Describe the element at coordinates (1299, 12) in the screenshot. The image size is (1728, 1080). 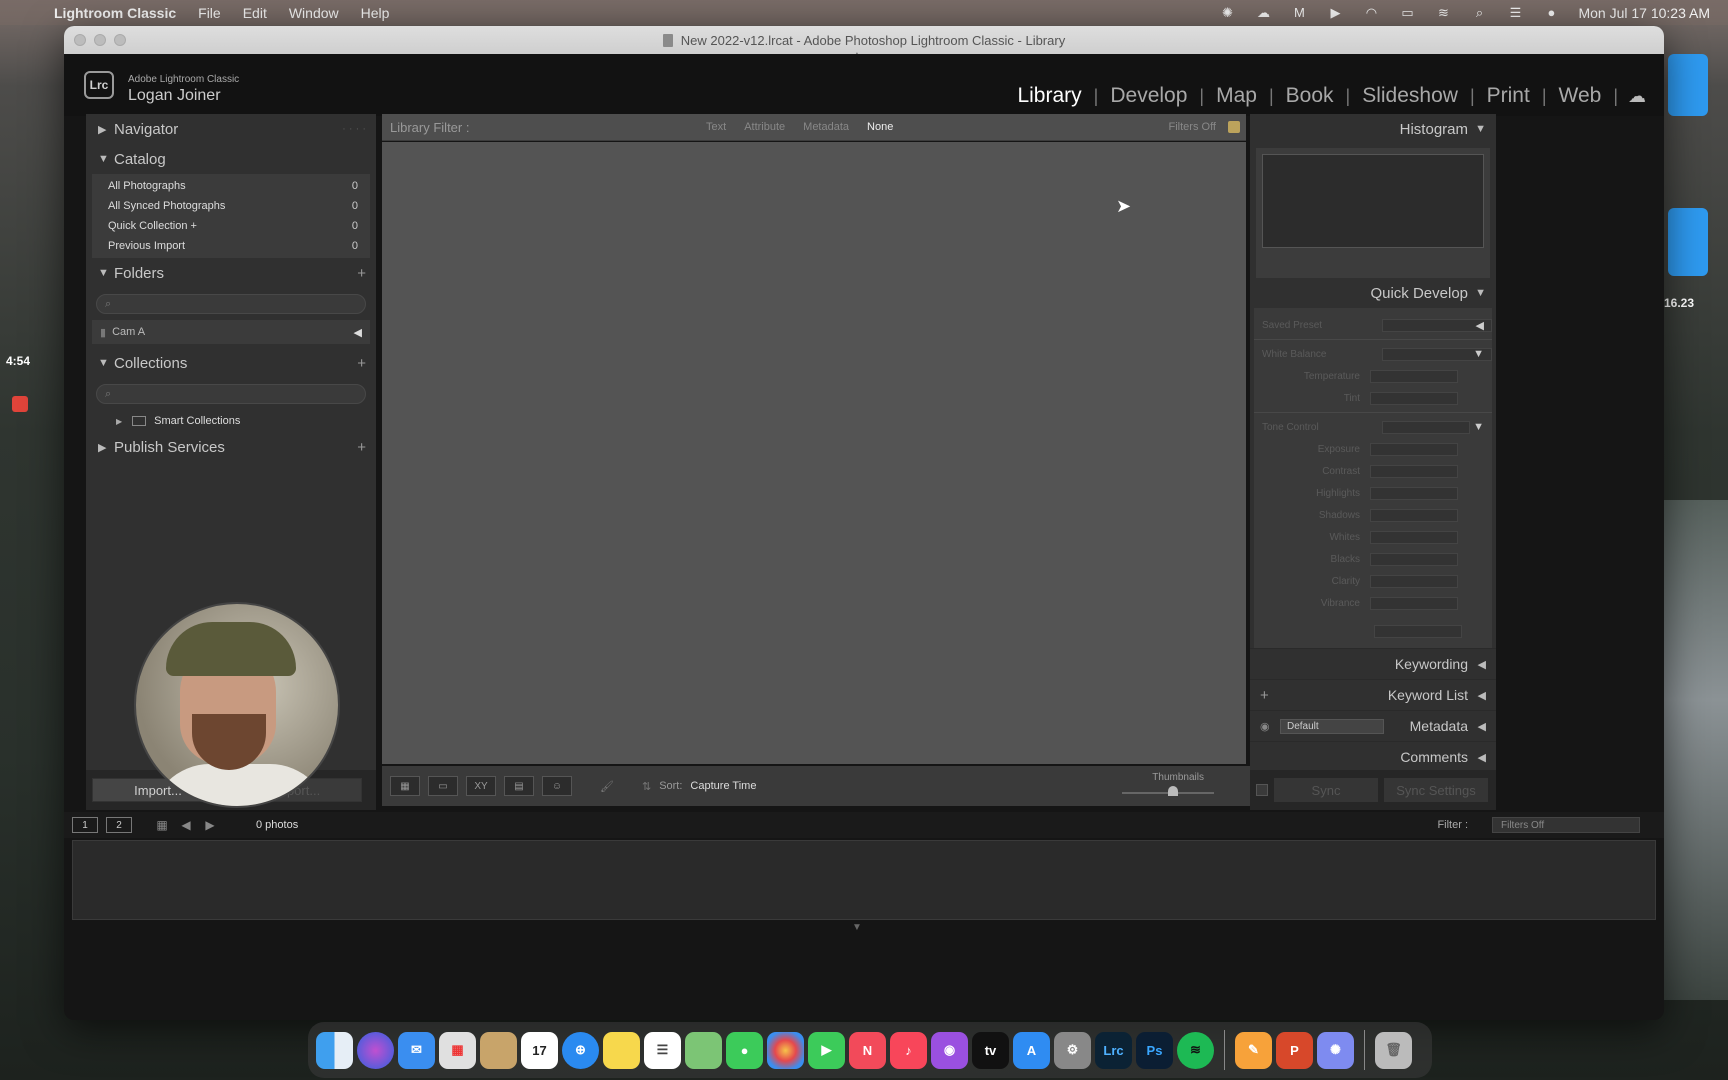
I see `malwarebytes-icon: M` at that location.